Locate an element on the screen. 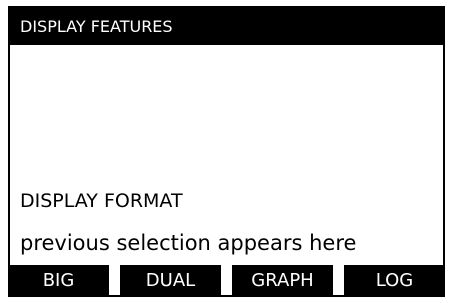  menu-title: DISPLAY FEATURES is located at coordinates (96, 26).